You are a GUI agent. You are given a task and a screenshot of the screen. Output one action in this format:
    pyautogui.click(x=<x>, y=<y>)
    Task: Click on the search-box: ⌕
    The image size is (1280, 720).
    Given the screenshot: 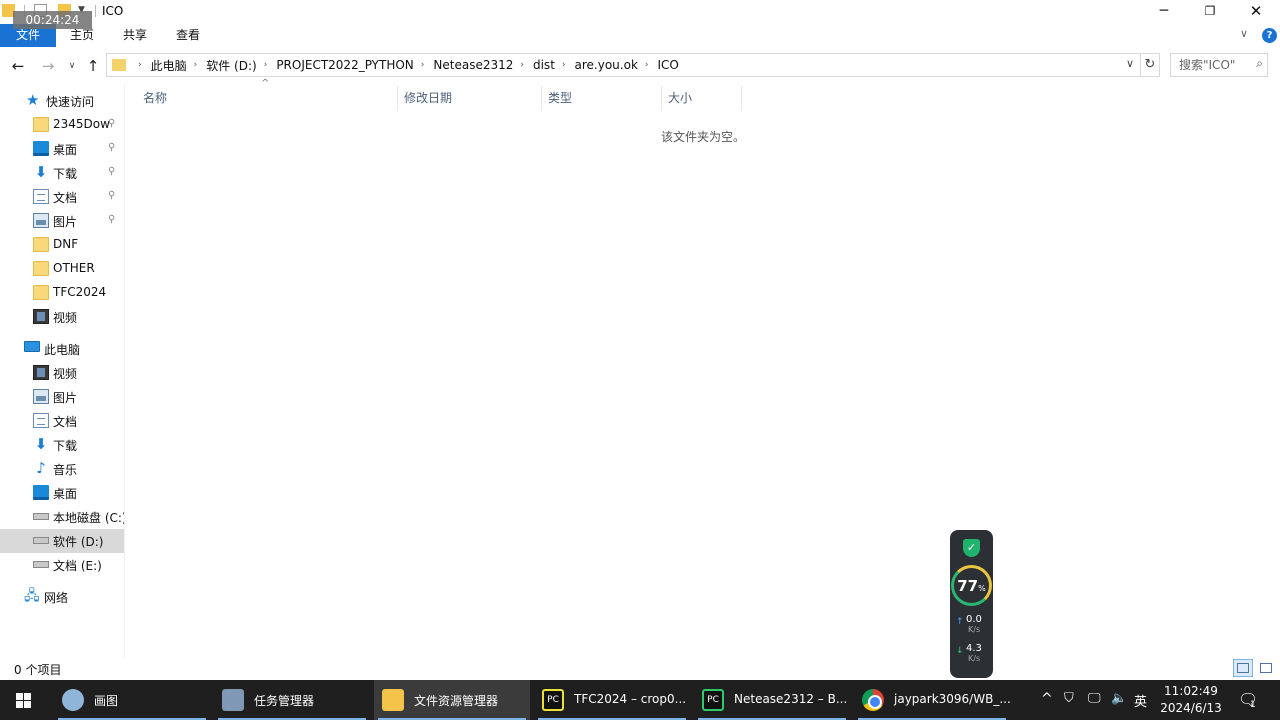 What is the action you would take?
    pyautogui.click(x=1219, y=65)
    